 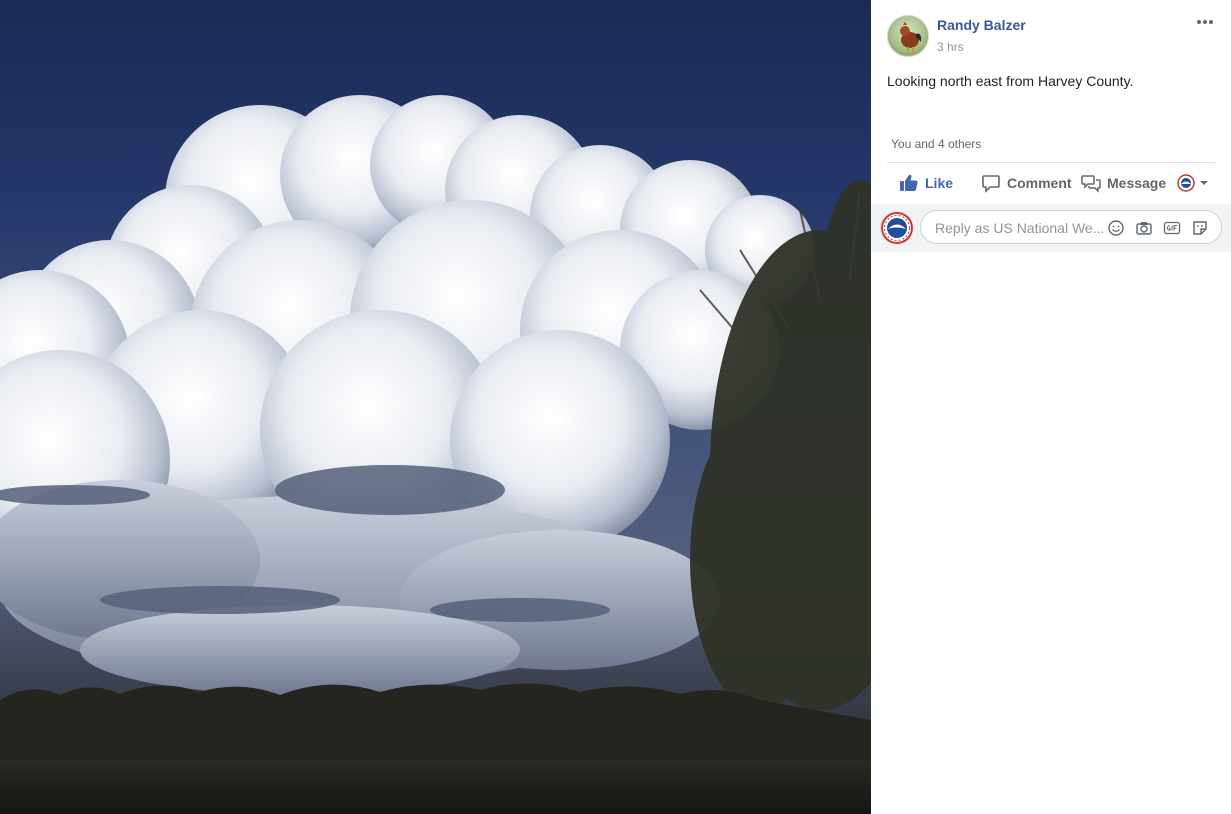 I want to click on author-name: Randy Balzer, so click(x=981, y=25).